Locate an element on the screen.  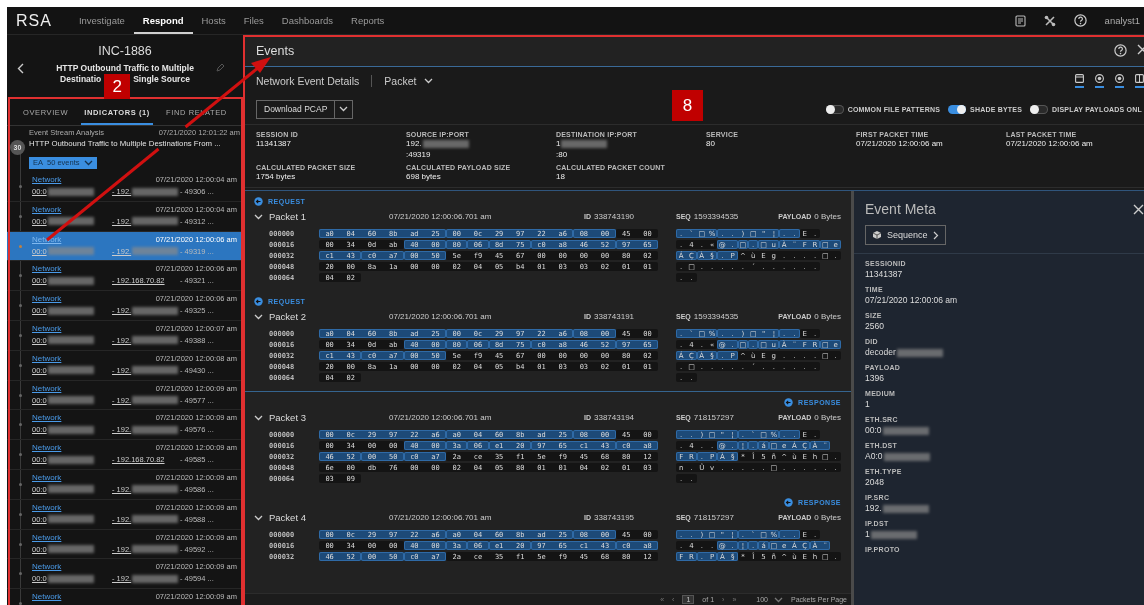
meta-value: 2048 is located at coordinates (874, 482).